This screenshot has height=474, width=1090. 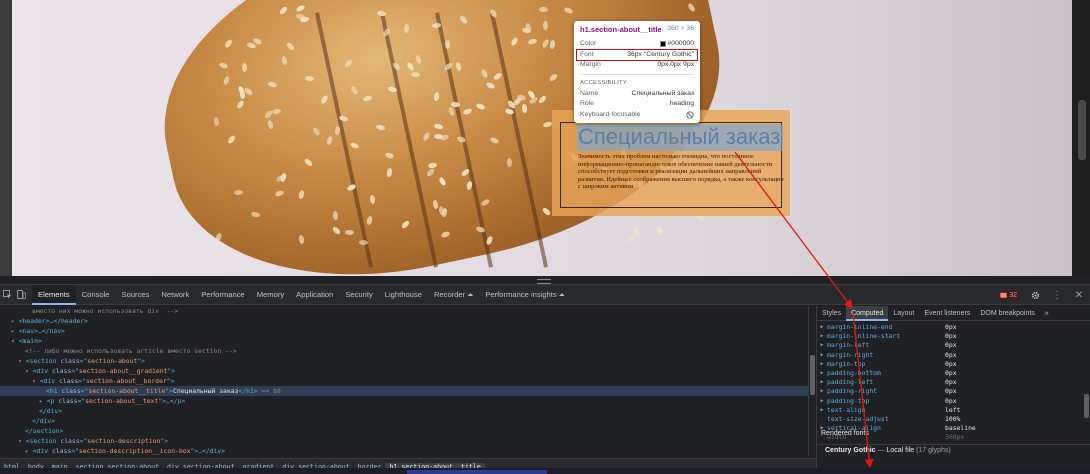 What do you see at coordinates (127, 391) in the screenshot?
I see `dom-token: section-about__title` at bounding box center [127, 391].